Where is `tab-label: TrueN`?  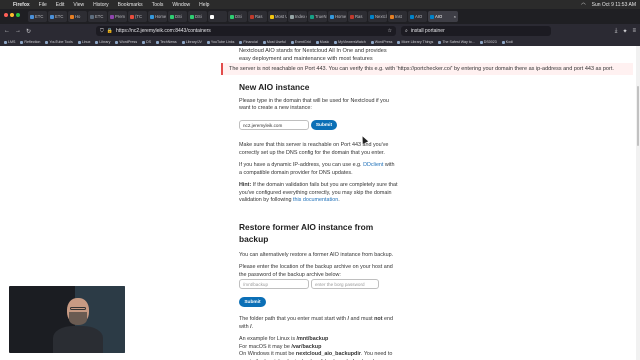 tab-label: TrueN is located at coordinates (321, 16).